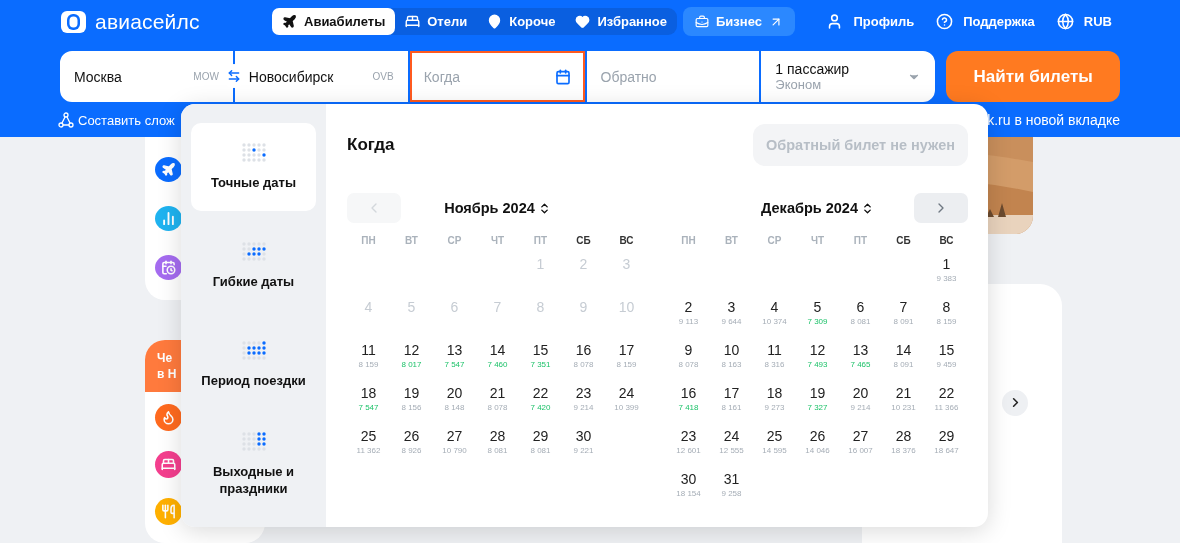  I want to click on calendar-day: 5 7 309, so click(817, 314).